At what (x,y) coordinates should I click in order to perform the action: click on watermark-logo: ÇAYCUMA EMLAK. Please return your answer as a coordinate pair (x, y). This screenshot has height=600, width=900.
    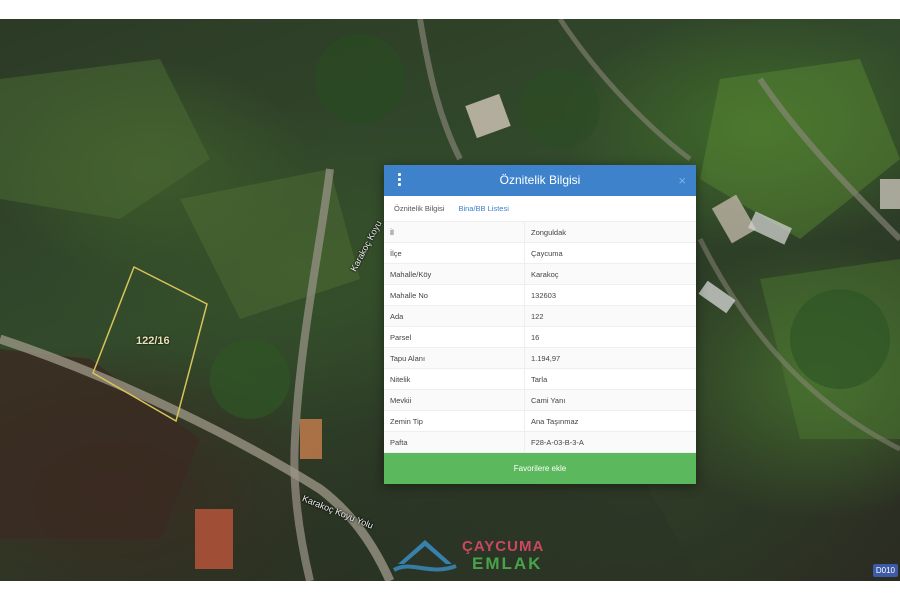
    Looking at the image, I should click on (475, 554).